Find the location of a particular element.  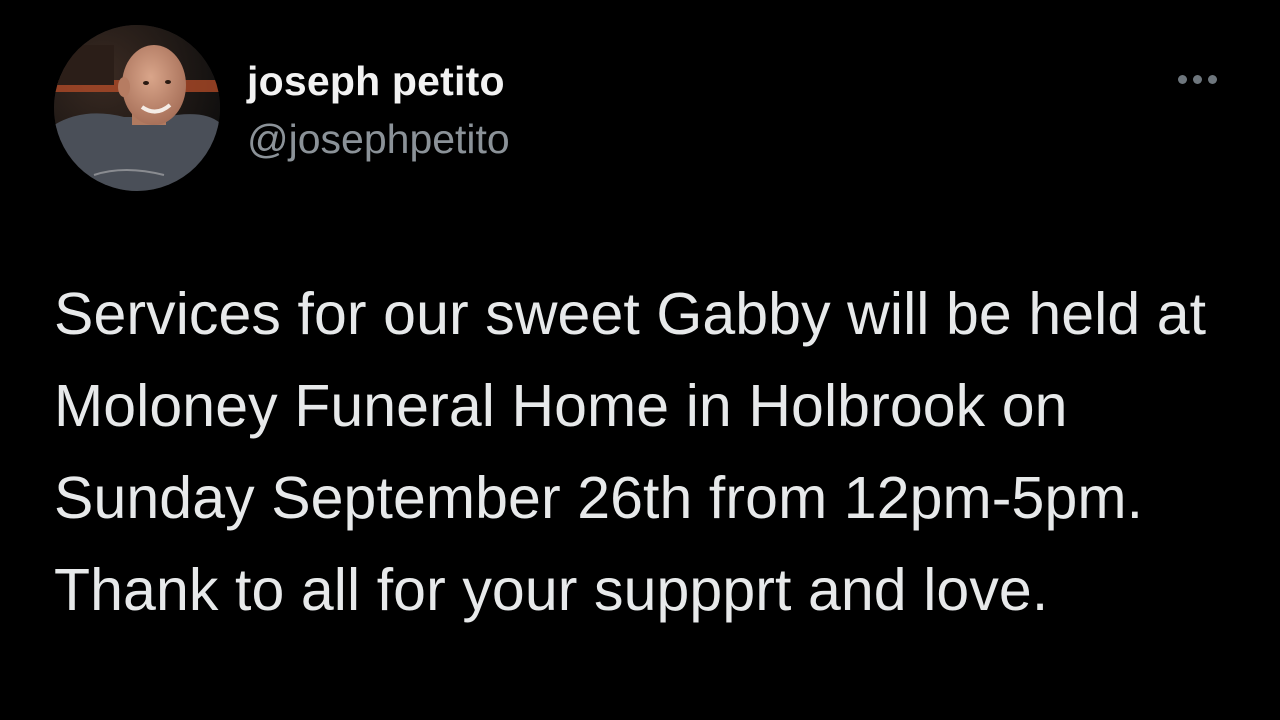

more-options-button is located at coordinates (1197, 79).